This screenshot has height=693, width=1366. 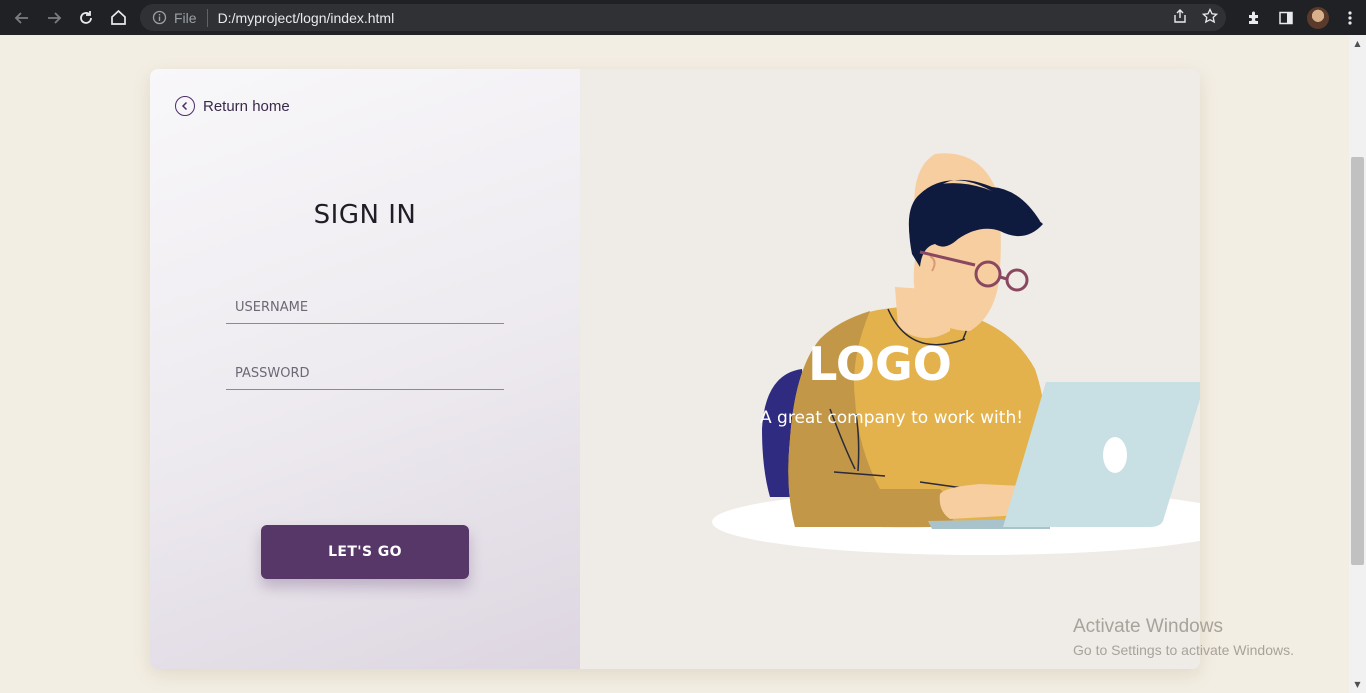 I want to click on username-field, so click(x=365, y=306).